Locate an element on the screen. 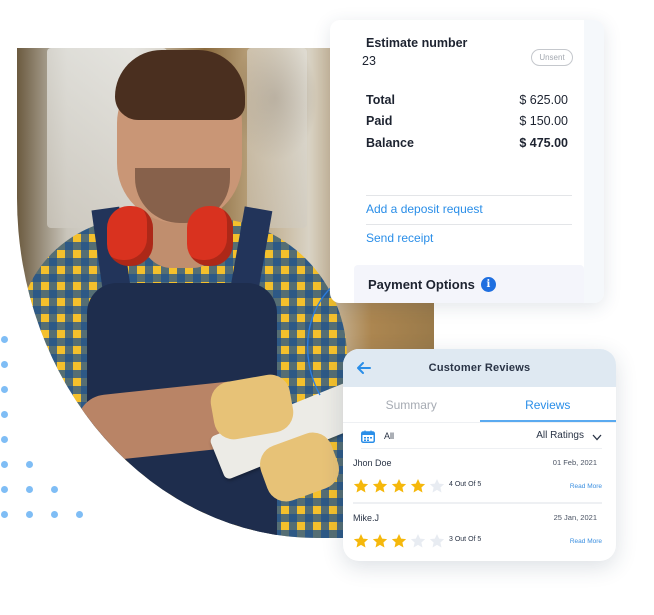  total-row: Total $ 625.00 is located at coordinates (467, 100).